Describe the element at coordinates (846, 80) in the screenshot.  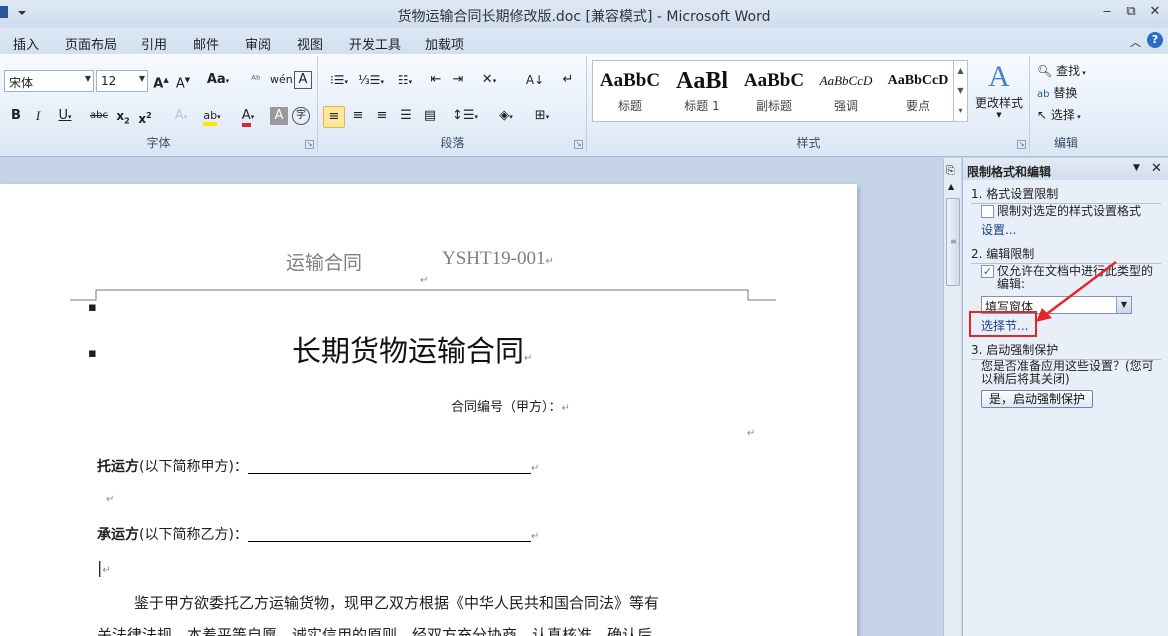
I see `style-preview: AaBbCcD` at that location.